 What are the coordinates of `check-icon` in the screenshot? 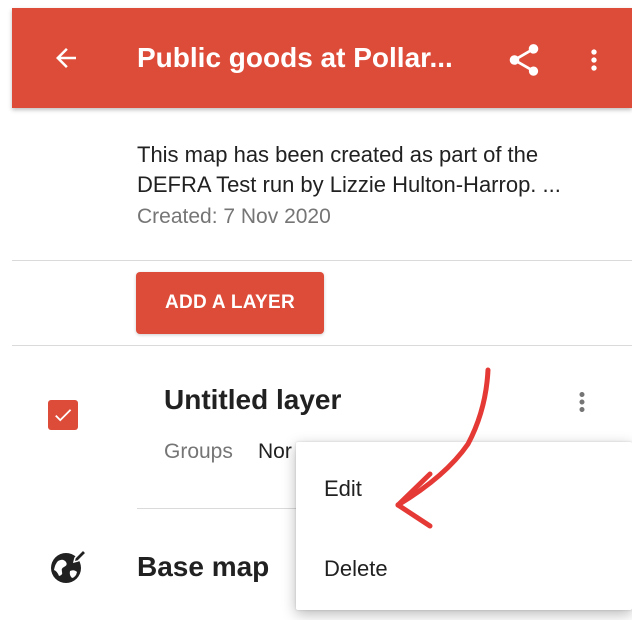 It's located at (63, 415).